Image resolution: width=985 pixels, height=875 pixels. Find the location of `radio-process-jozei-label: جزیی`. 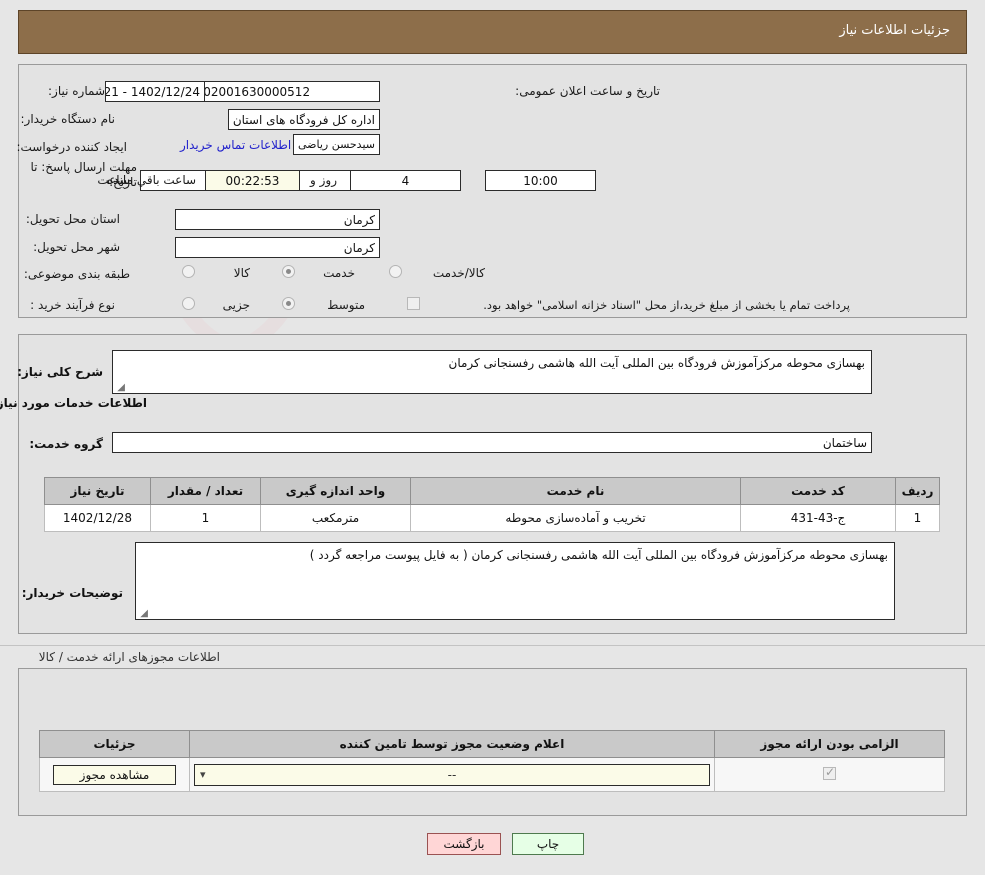

radio-process-jozei-label: جزیی is located at coordinates (236, 305).